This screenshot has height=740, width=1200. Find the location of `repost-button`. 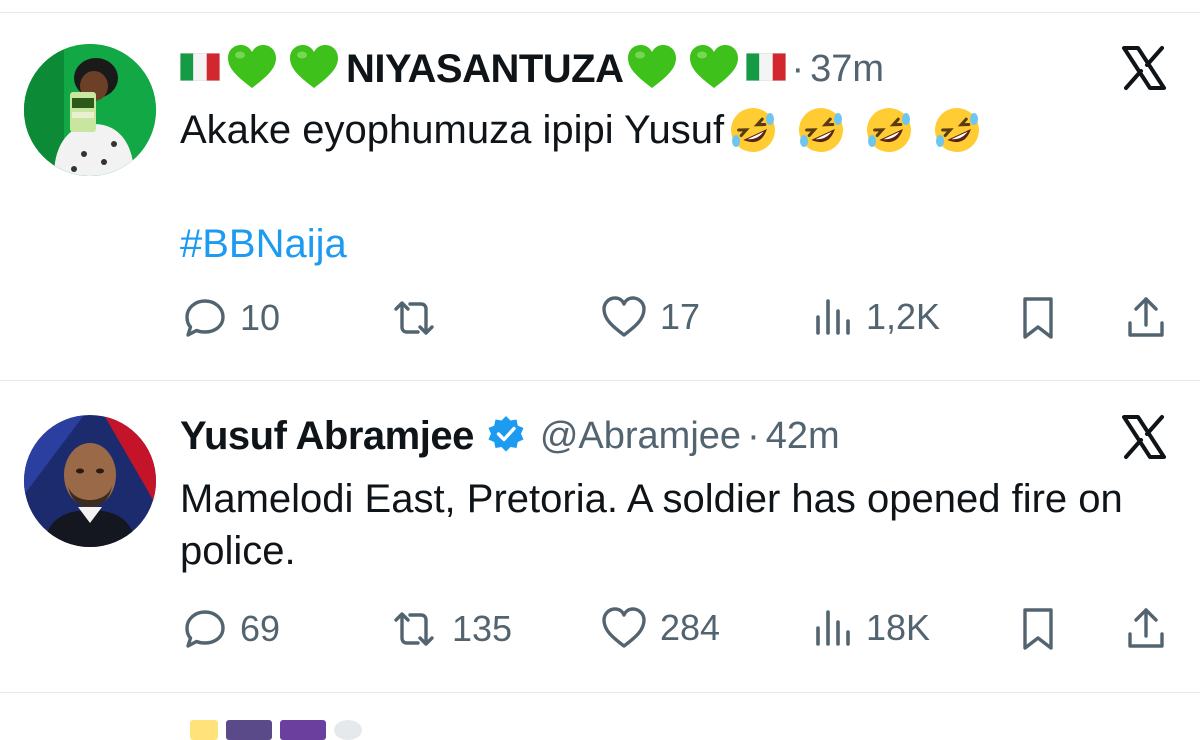

repost-button is located at coordinates (420, 318).